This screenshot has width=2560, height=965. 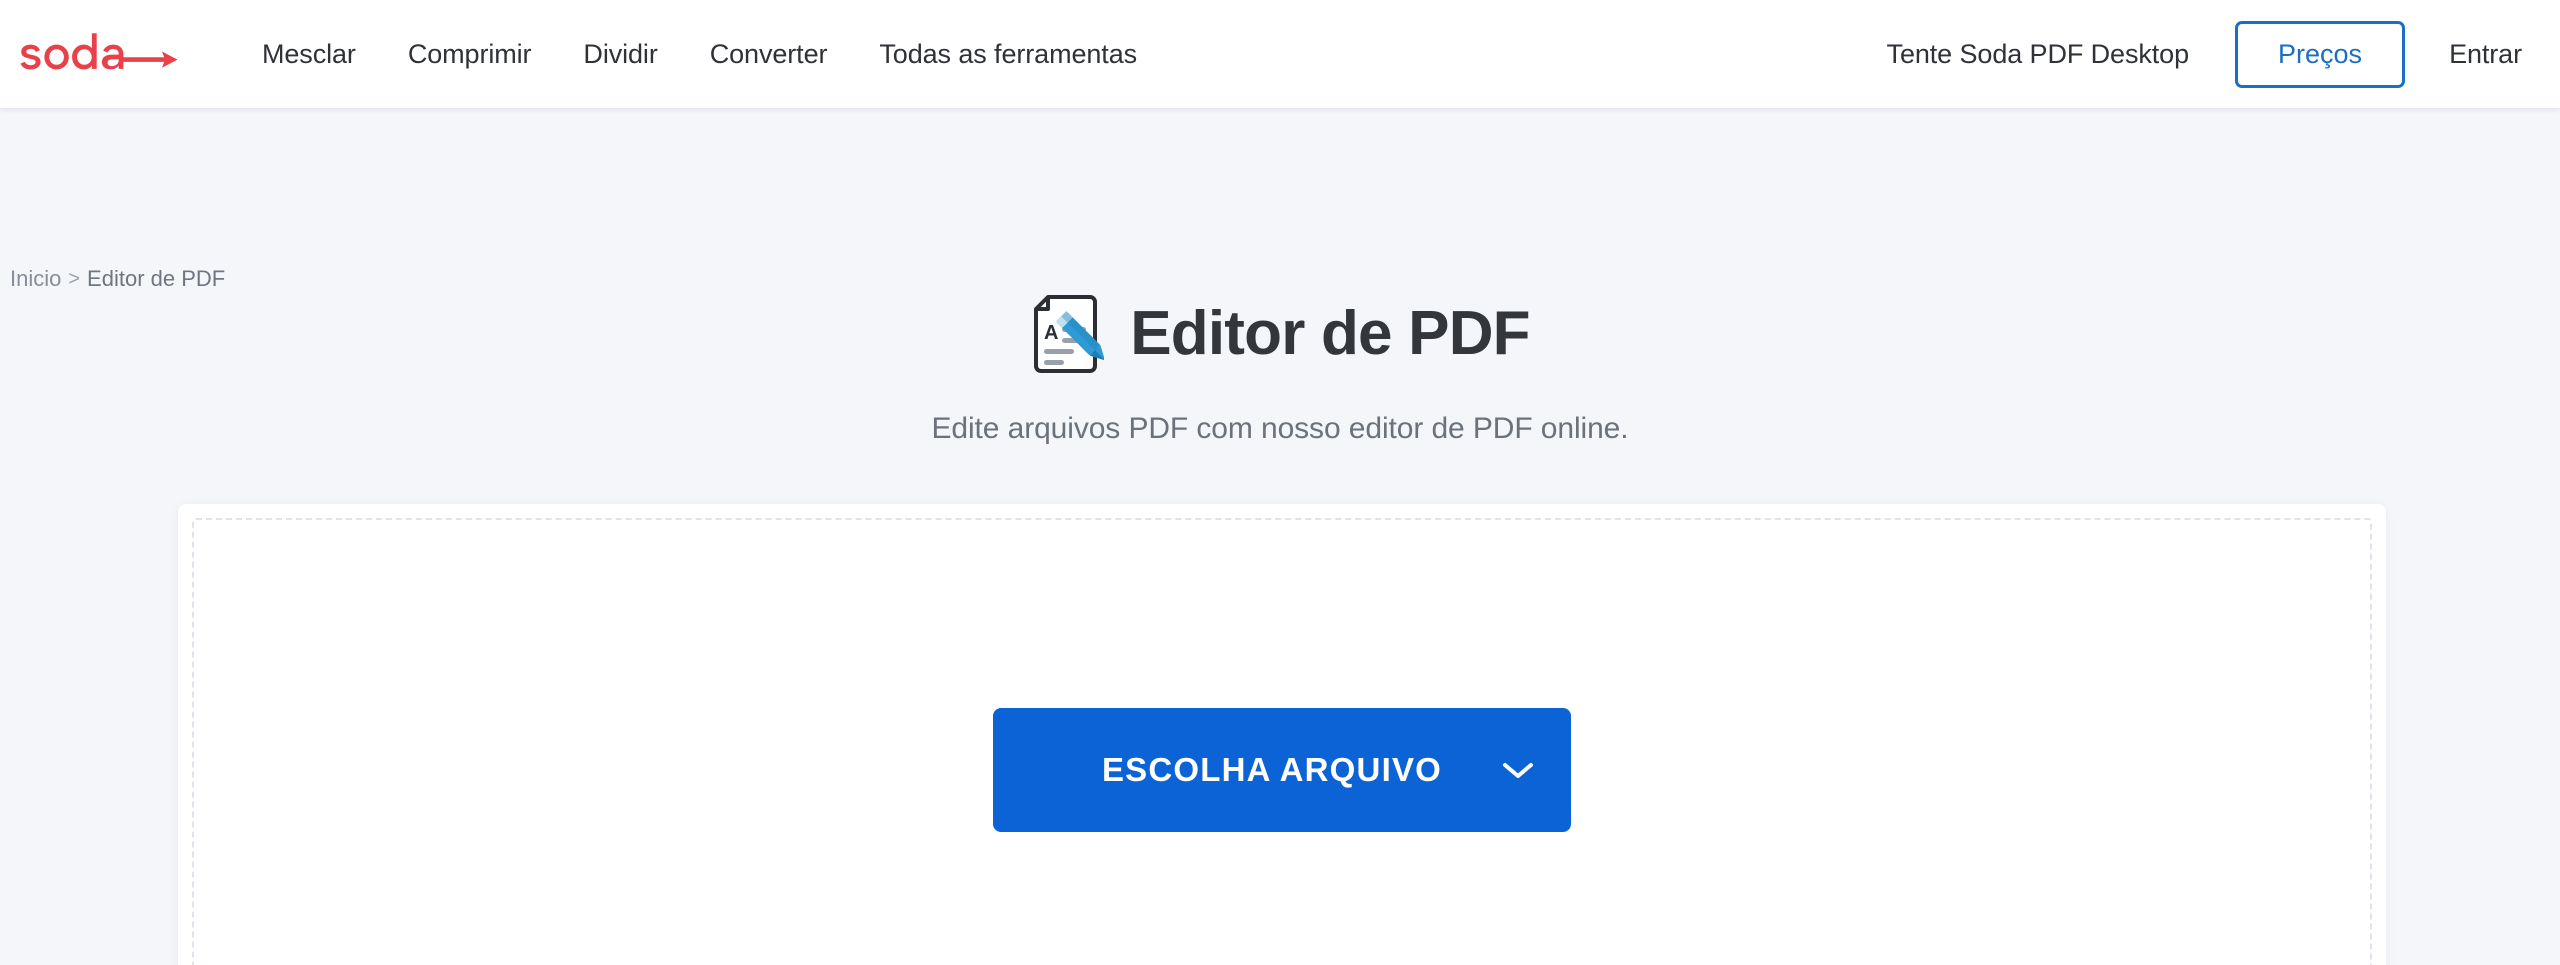 I want to click on try-soda-pdf-desktop-link: Tente Soda PDF Desktop, so click(x=2038, y=54).